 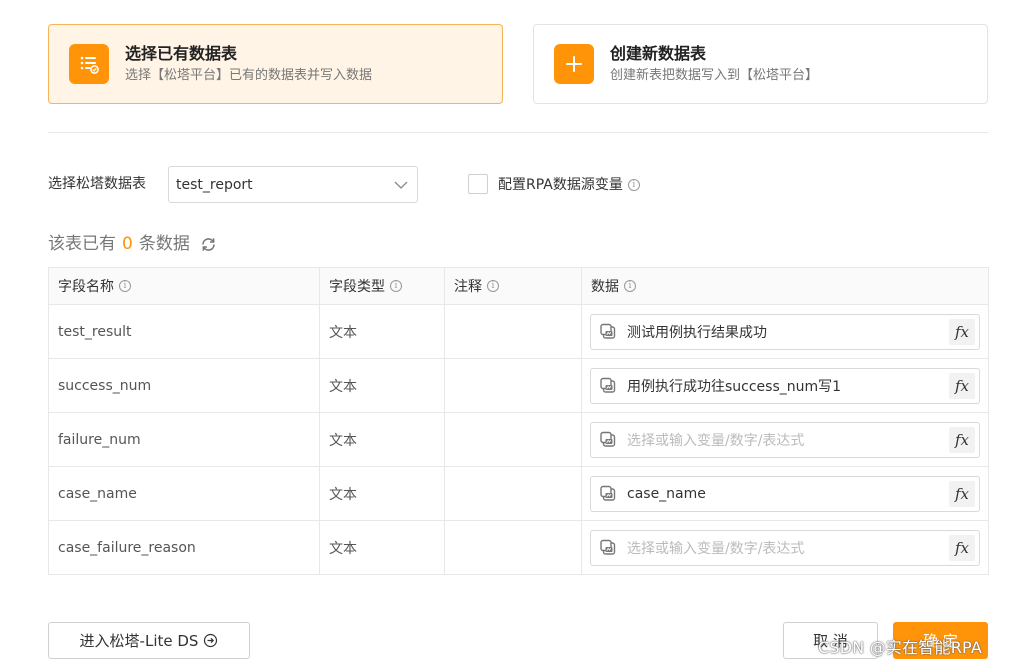 What do you see at coordinates (127, 547) in the screenshot?
I see `field-name: case_failure_reason` at bounding box center [127, 547].